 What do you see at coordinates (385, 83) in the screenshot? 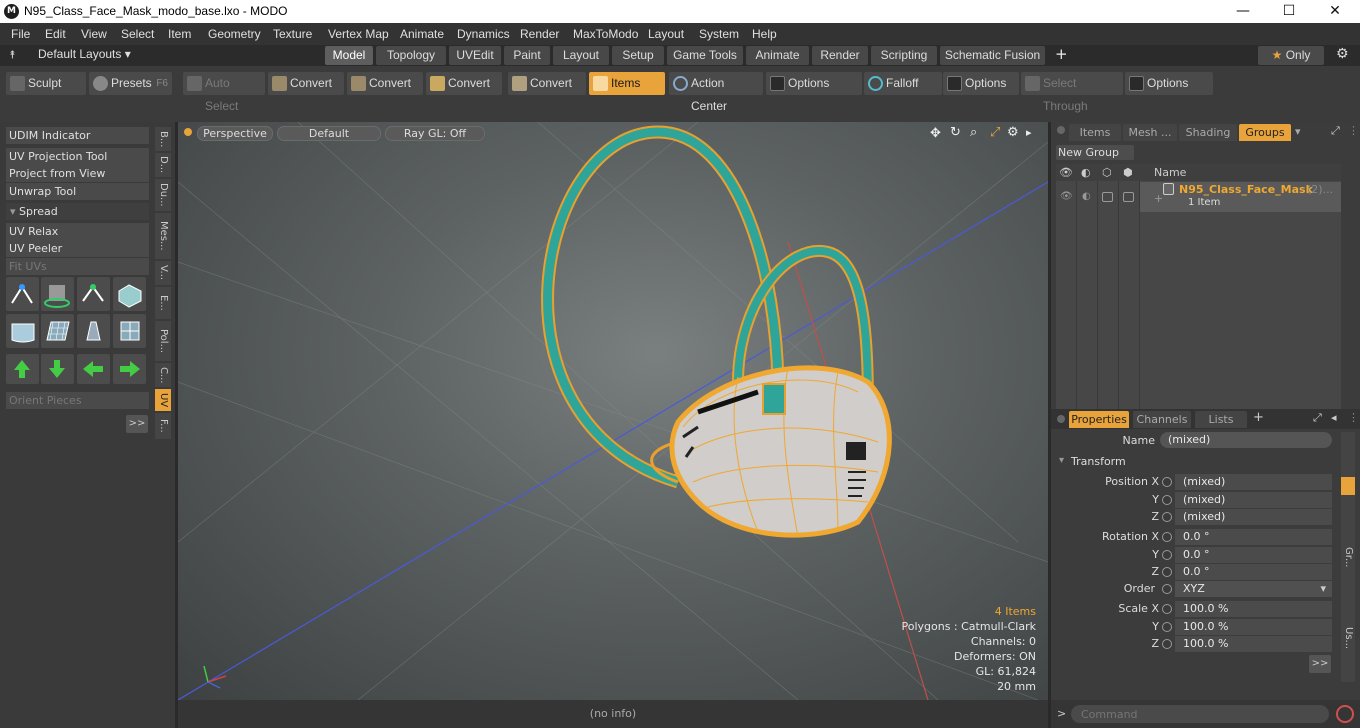
I see `convert-edges-button: Convert` at bounding box center [385, 83].